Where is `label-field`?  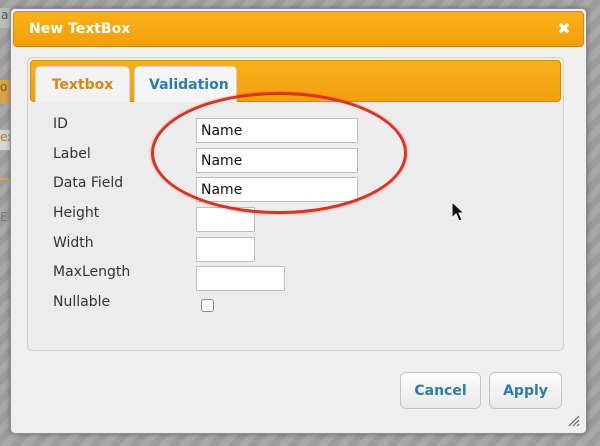 label-field is located at coordinates (277, 160).